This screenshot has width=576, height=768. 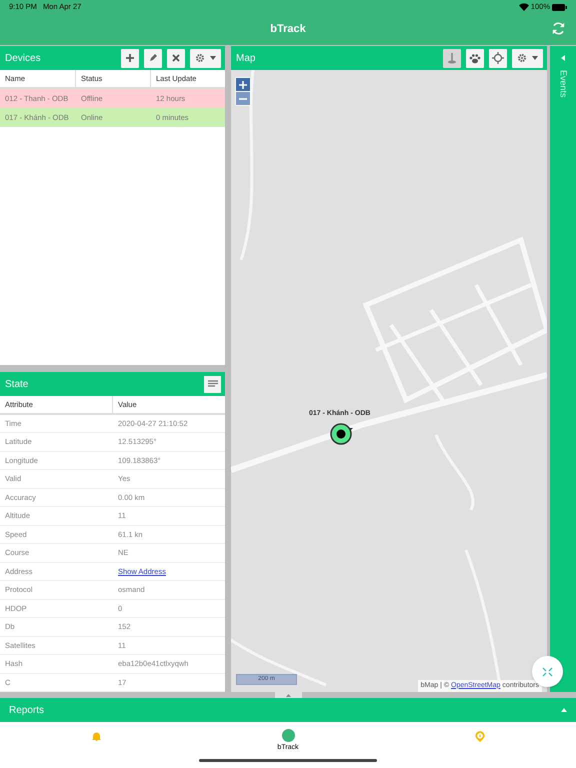 I want to click on devices-title: Devices, so click(x=23, y=59).